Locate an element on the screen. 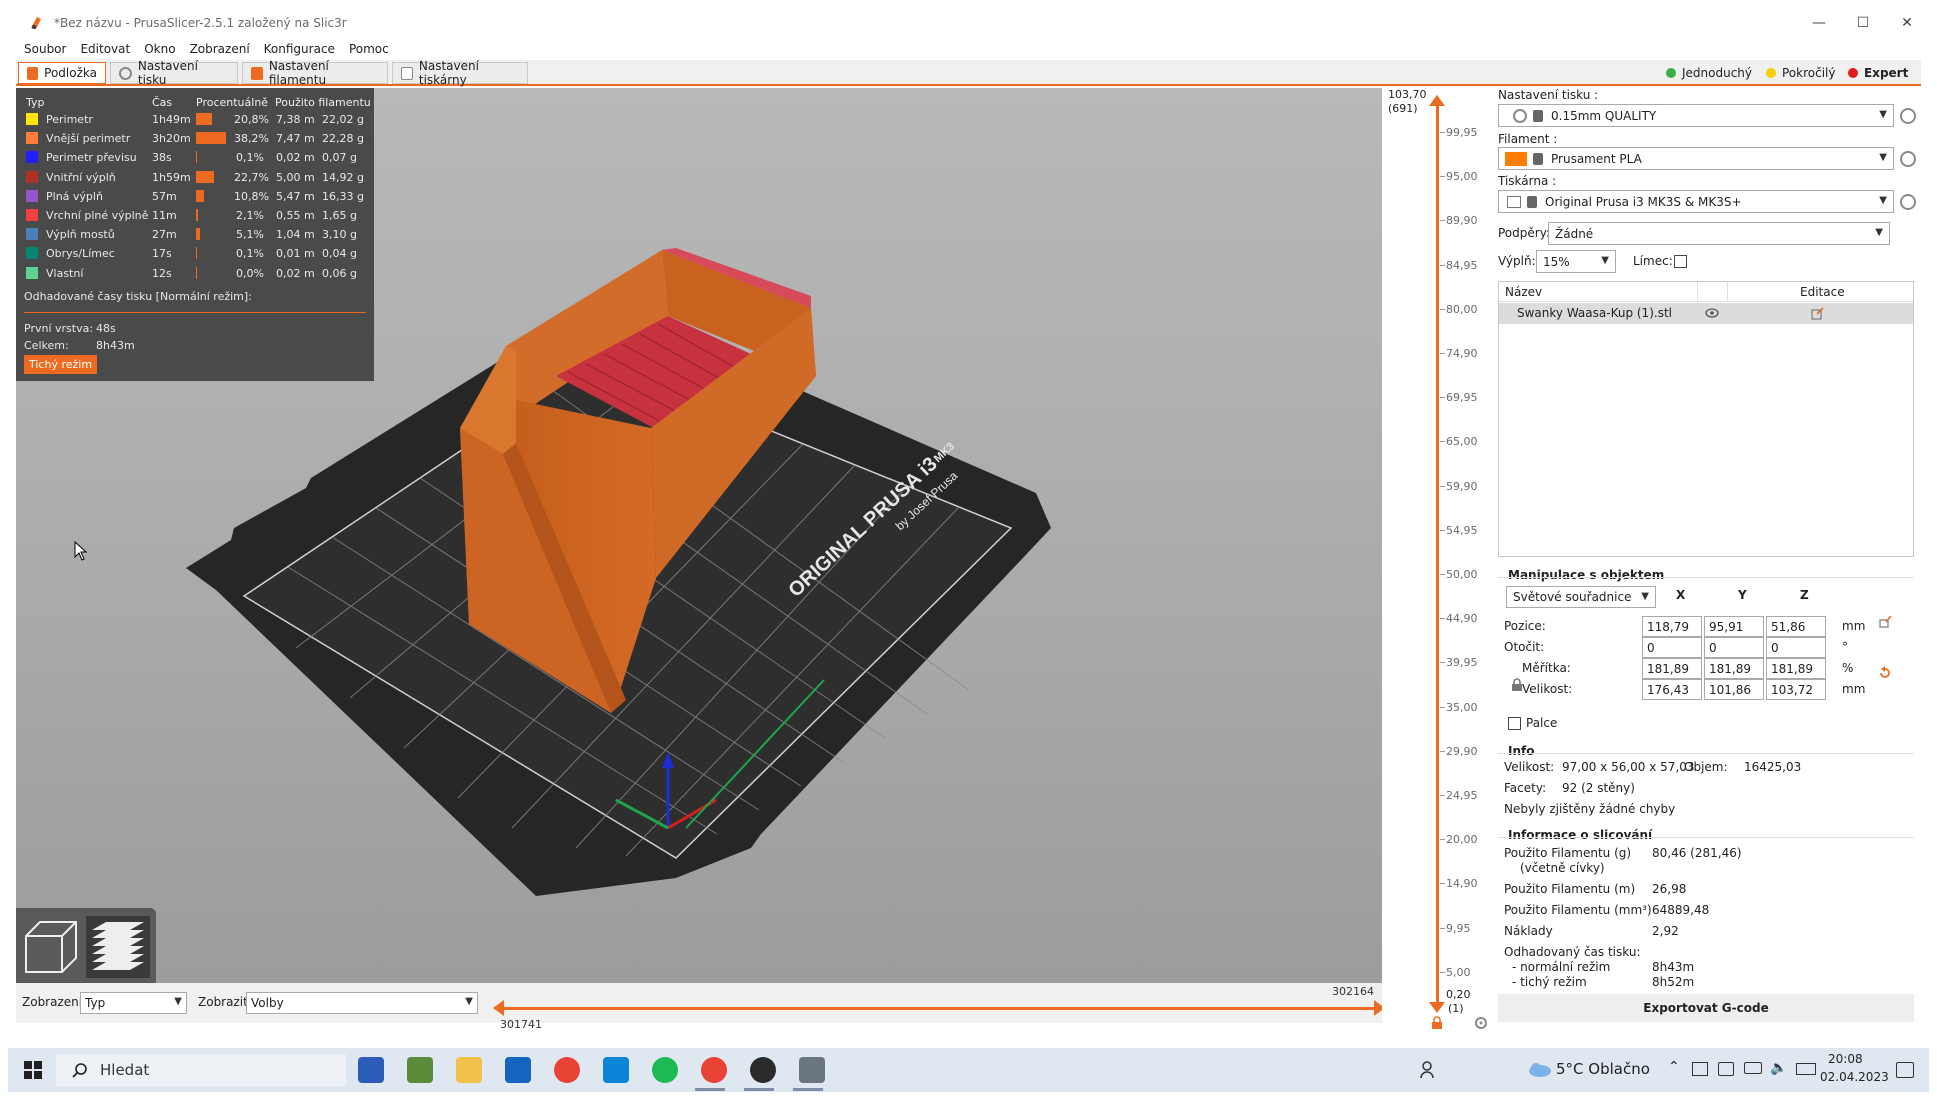 Image resolution: width=1937 pixels, height=1097 pixels. tray-app-icon is located at coordinates (1700, 1069).